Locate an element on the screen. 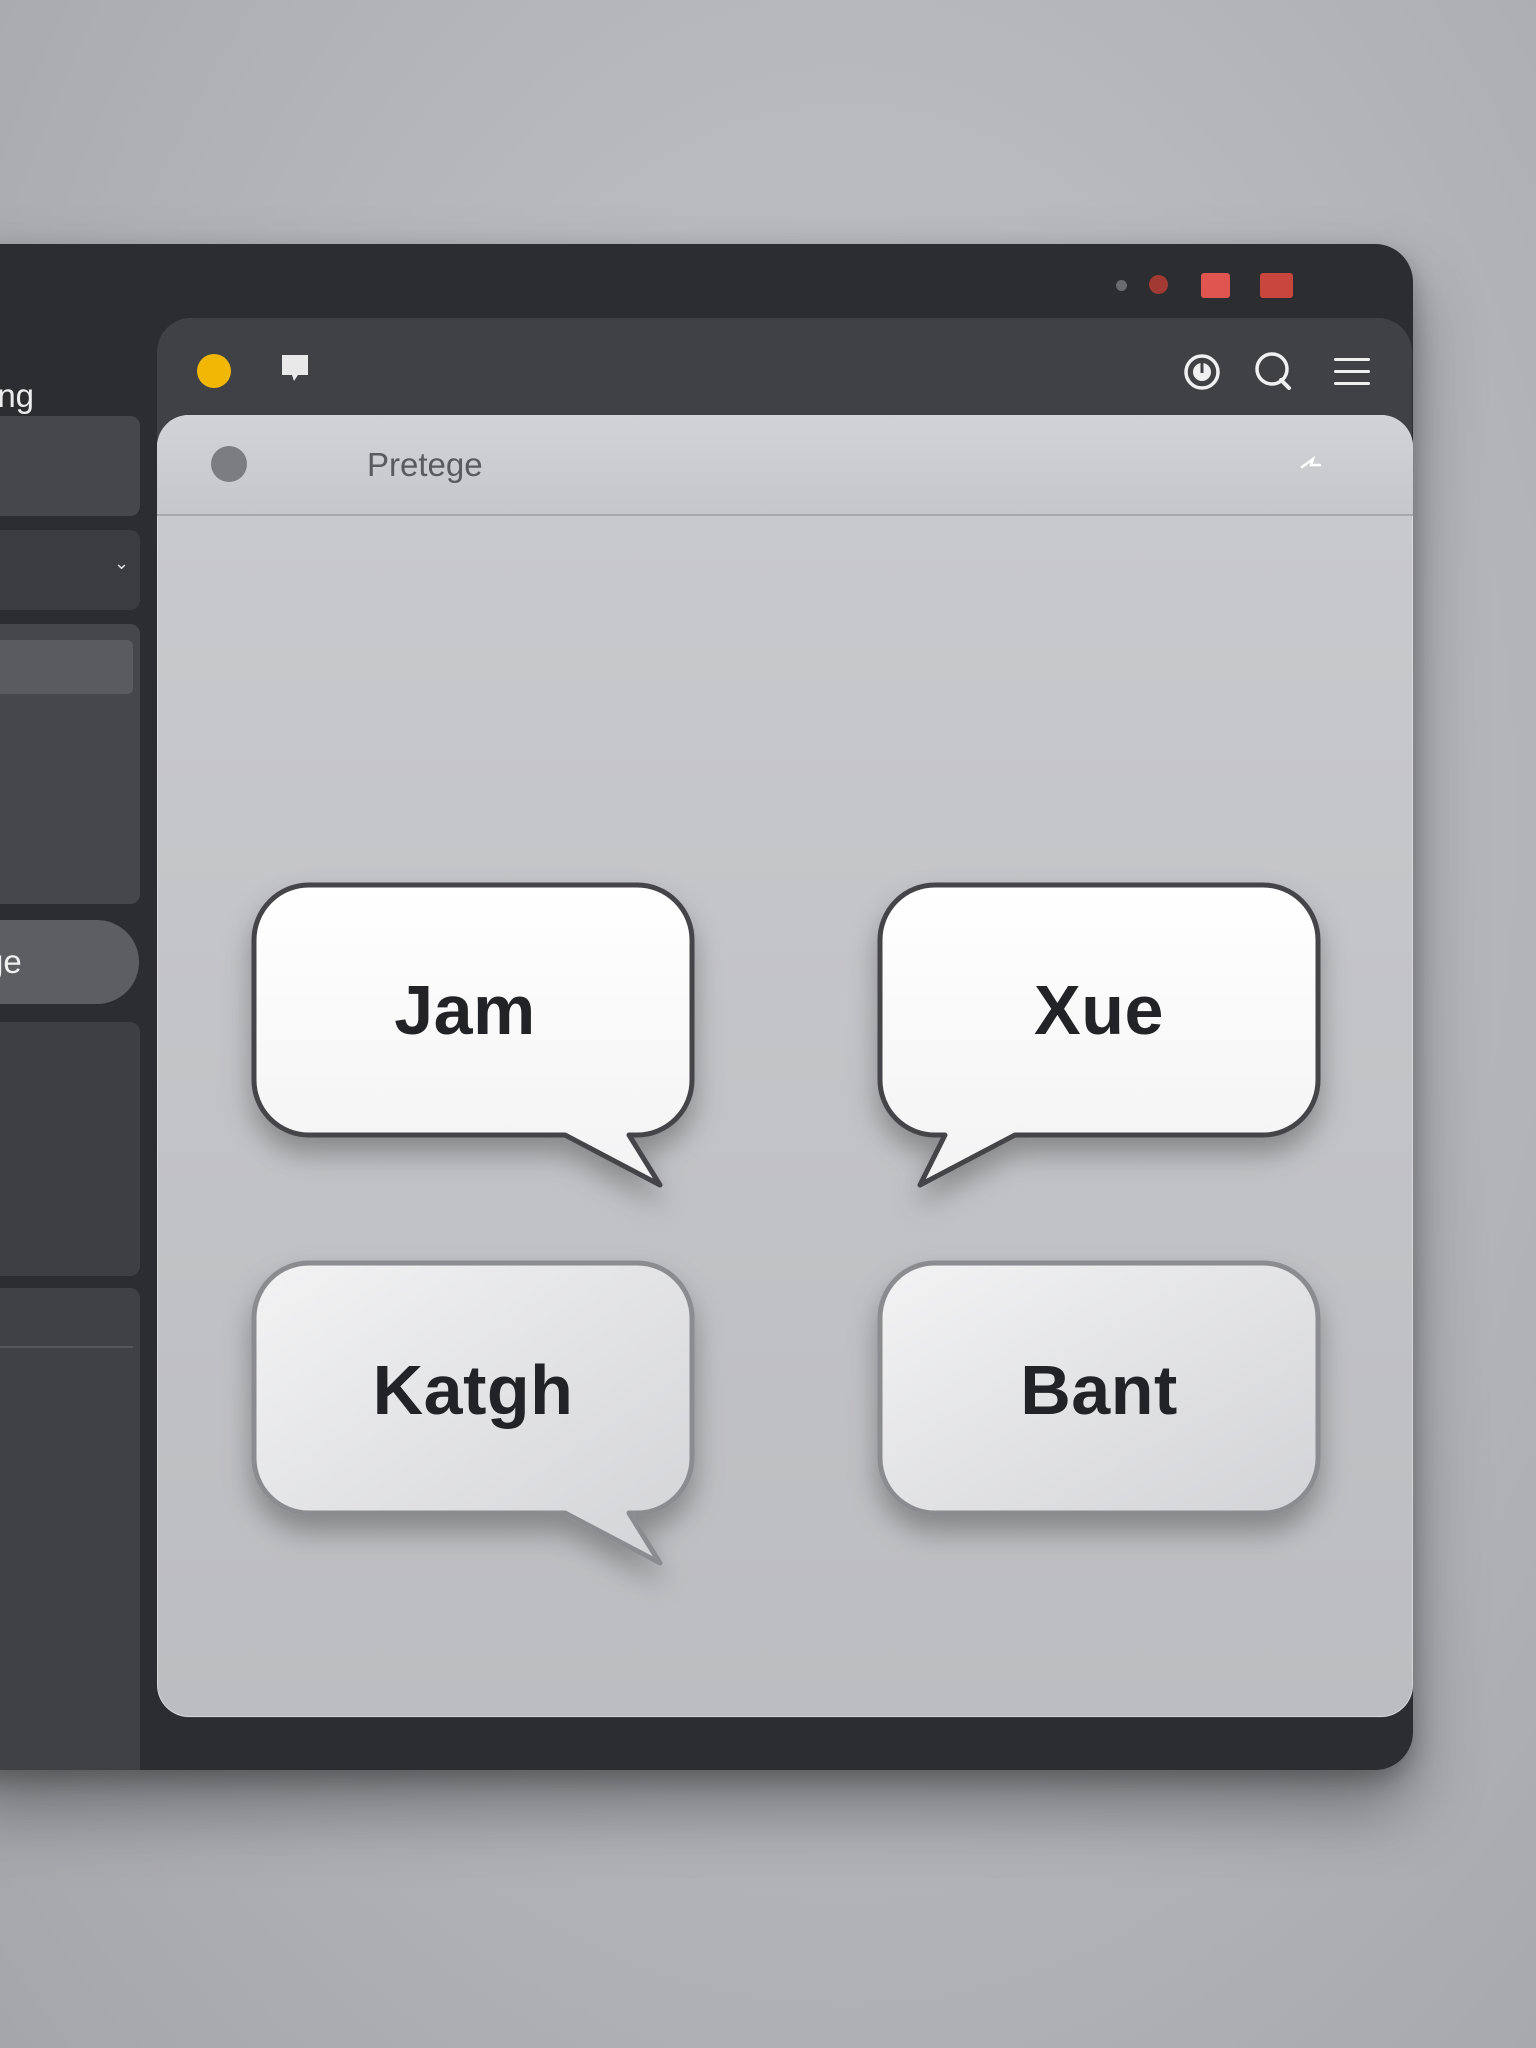 This screenshot has width=1536, height=2048. speech-bubble-katgh: Katgh is located at coordinates (473, 1415).